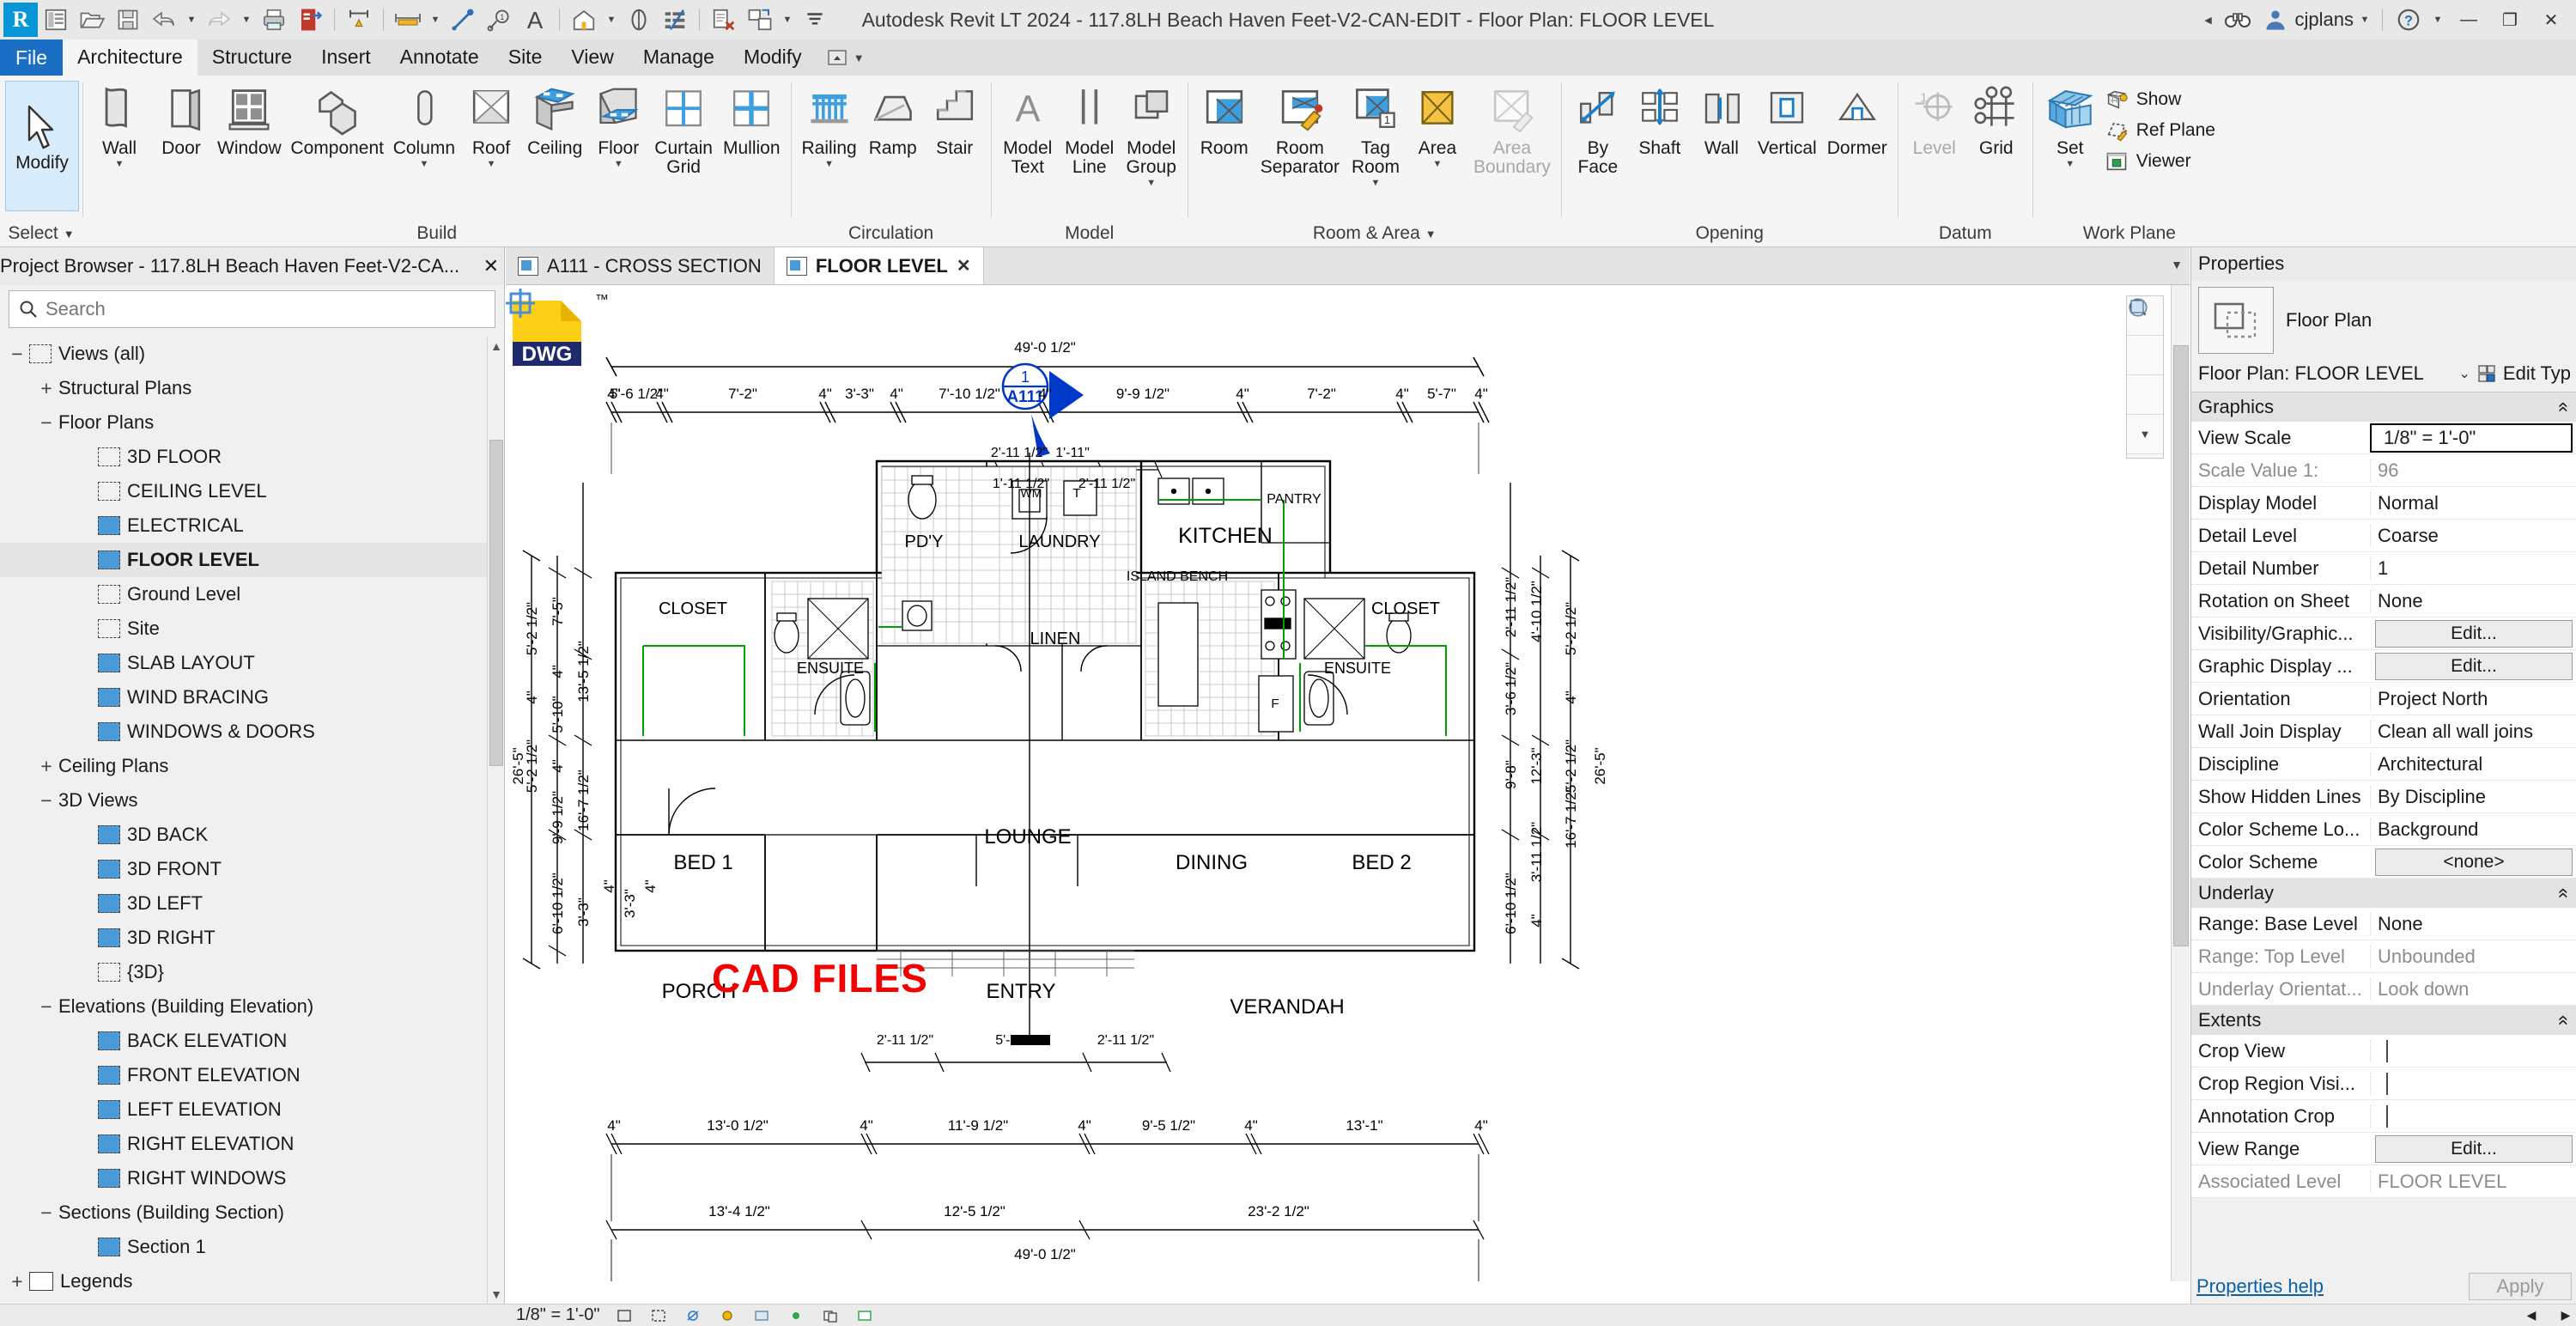 This screenshot has height=1326, width=2576. I want to click on ribbon-tab-manage: Manage, so click(679, 58).